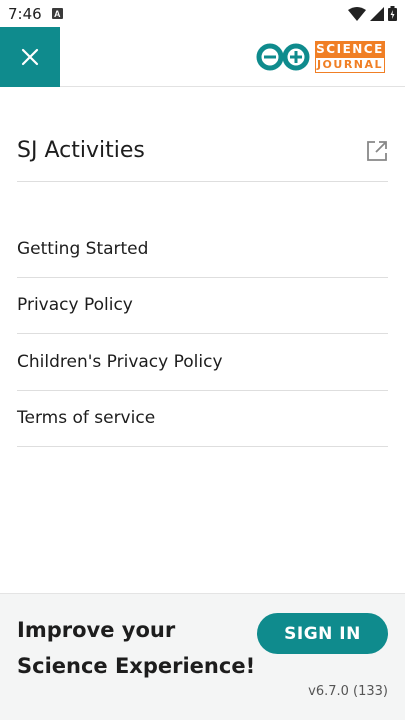 This screenshot has width=405, height=720. What do you see at coordinates (81, 150) in the screenshot?
I see `sj-activities-label: SJ Activities` at bounding box center [81, 150].